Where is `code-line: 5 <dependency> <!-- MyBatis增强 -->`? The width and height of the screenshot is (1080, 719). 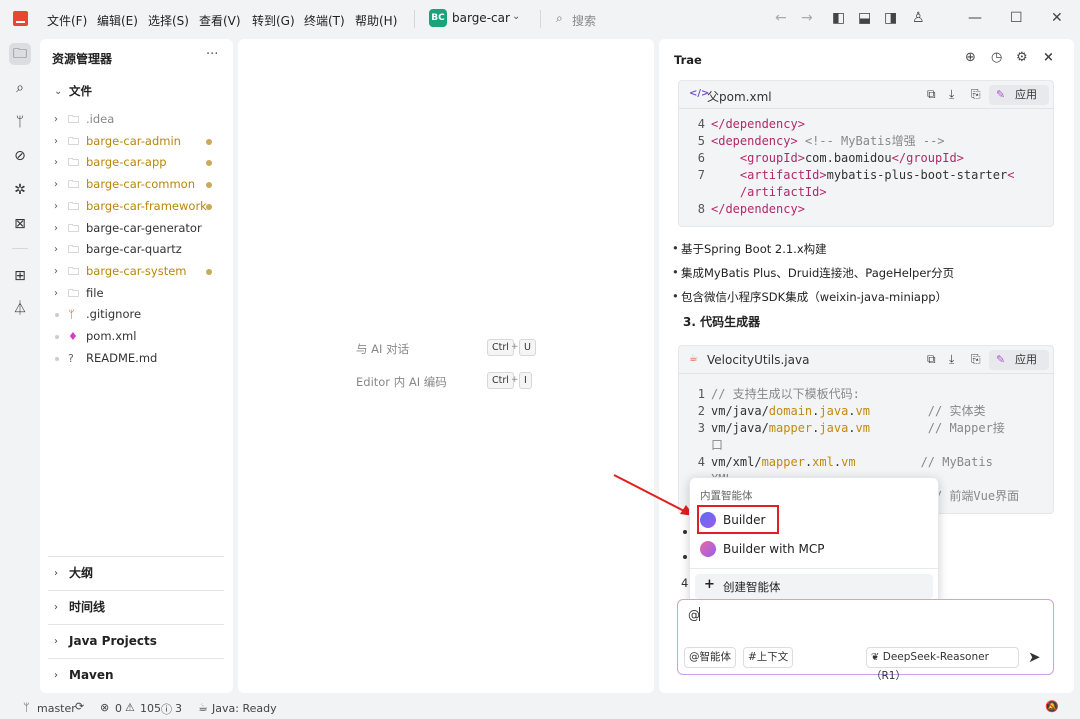
code-line: 5 <dependency> <!-- MyBatis增强 --> is located at coordinates (846, 141).